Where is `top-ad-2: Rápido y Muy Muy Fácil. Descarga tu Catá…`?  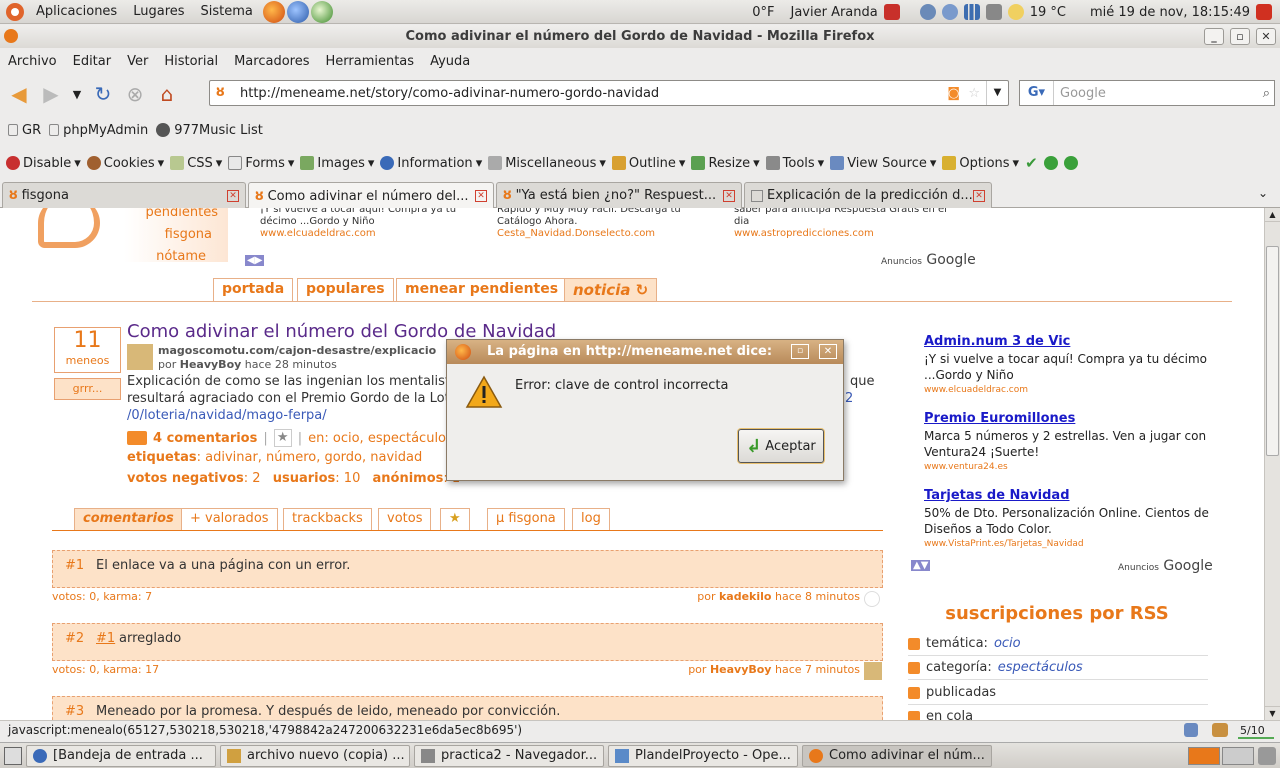
top-ad-2: Rápido y Muy Muy Fácil. Descarga tu Catá… is located at coordinates (607, 223).